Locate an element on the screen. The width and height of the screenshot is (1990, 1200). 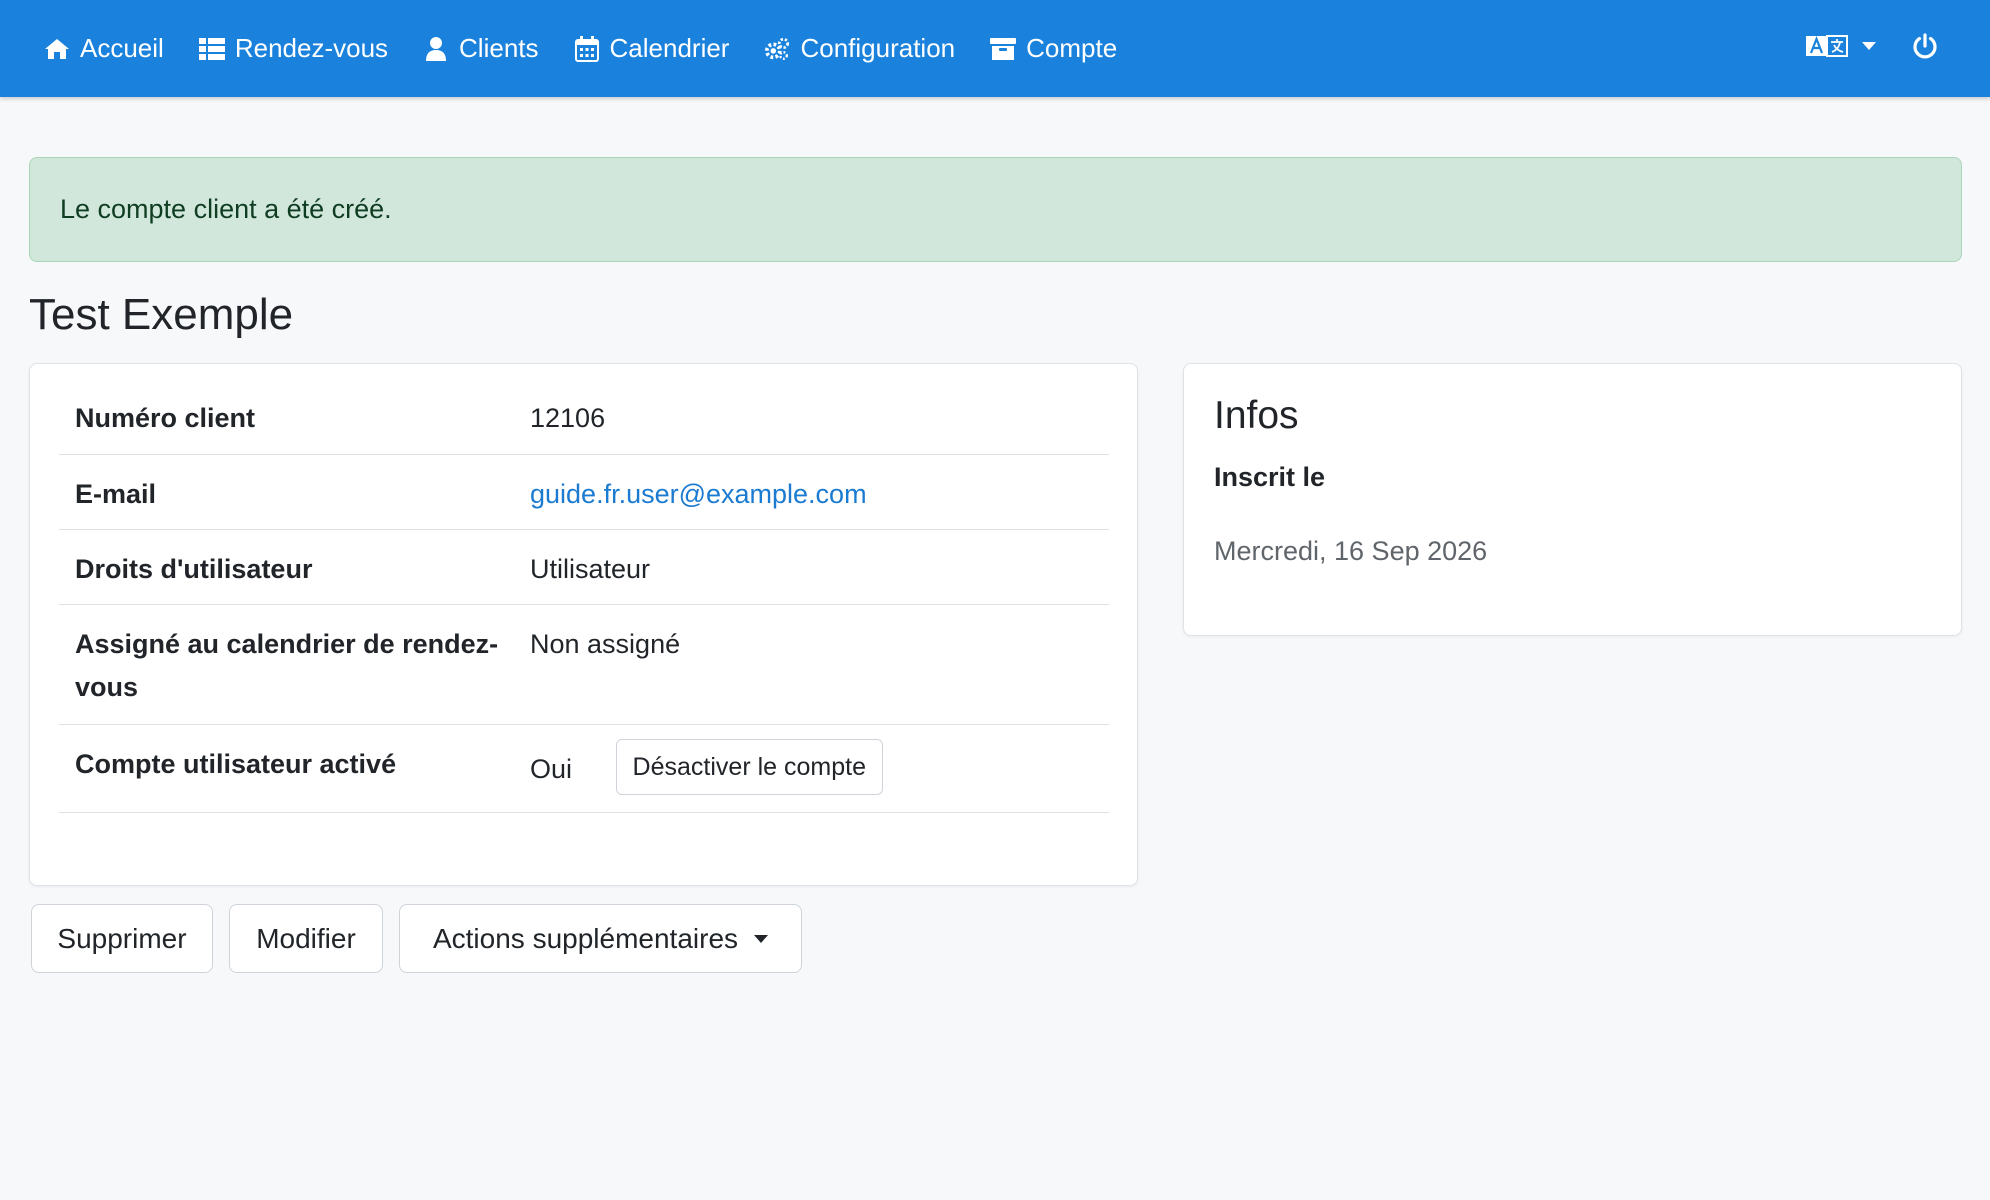
nav-item-rendez-vous: Rendez-vous is located at coordinates (293, 48).